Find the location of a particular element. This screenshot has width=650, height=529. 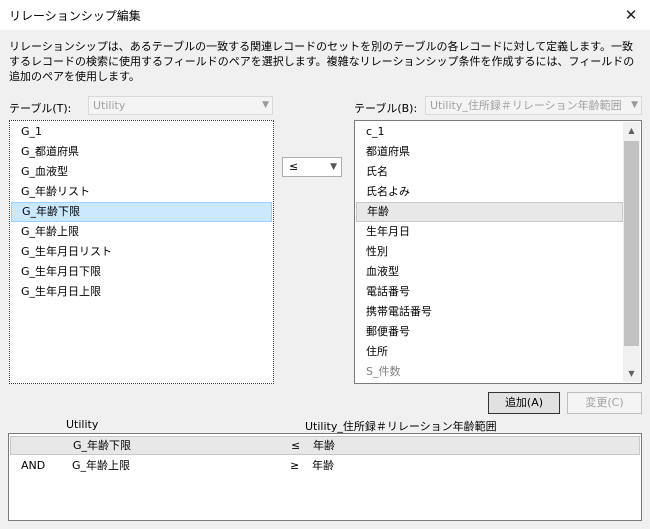

scrollbar-thumb is located at coordinates (631, 243).